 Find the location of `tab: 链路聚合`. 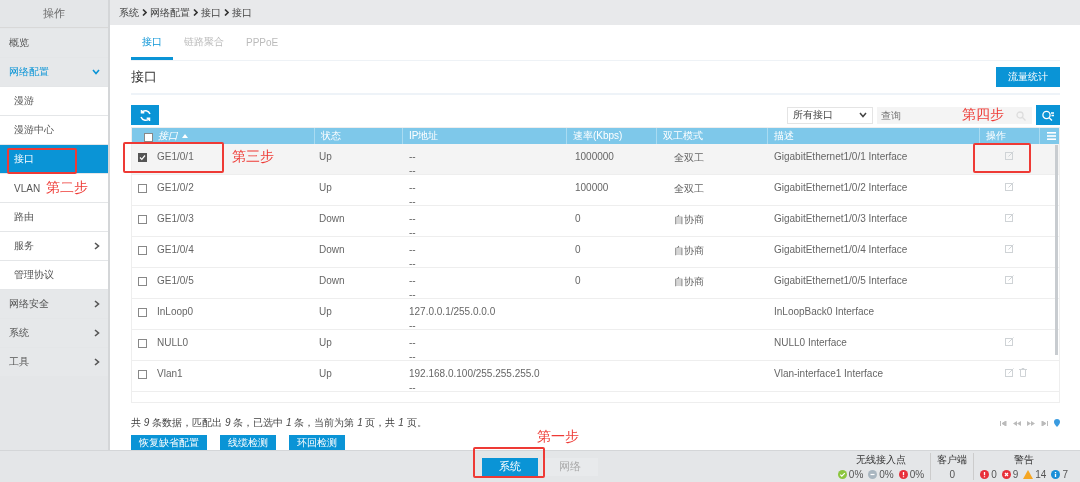

tab: 链路聚合 is located at coordinates (204, 43).